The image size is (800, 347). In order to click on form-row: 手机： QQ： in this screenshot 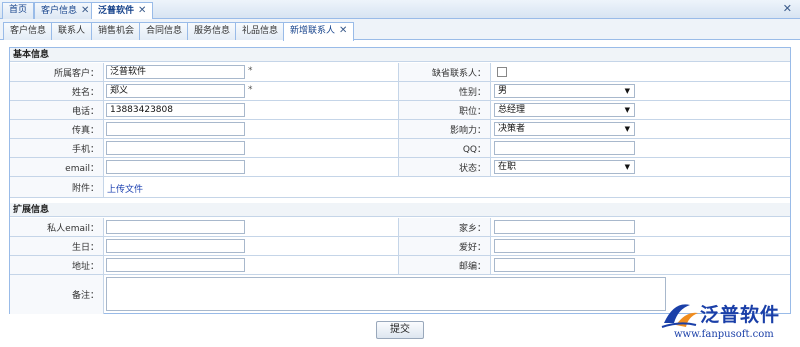, I will do `click(400, 148)`.